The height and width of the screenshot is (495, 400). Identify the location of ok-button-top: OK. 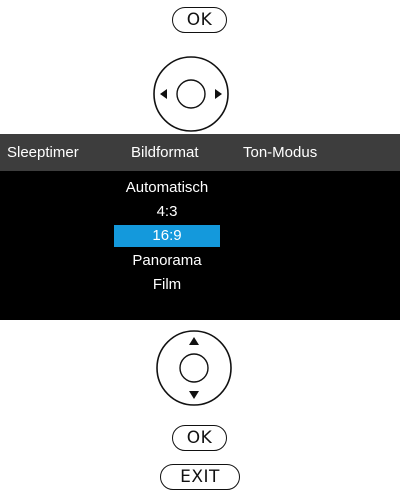
(199, 20).